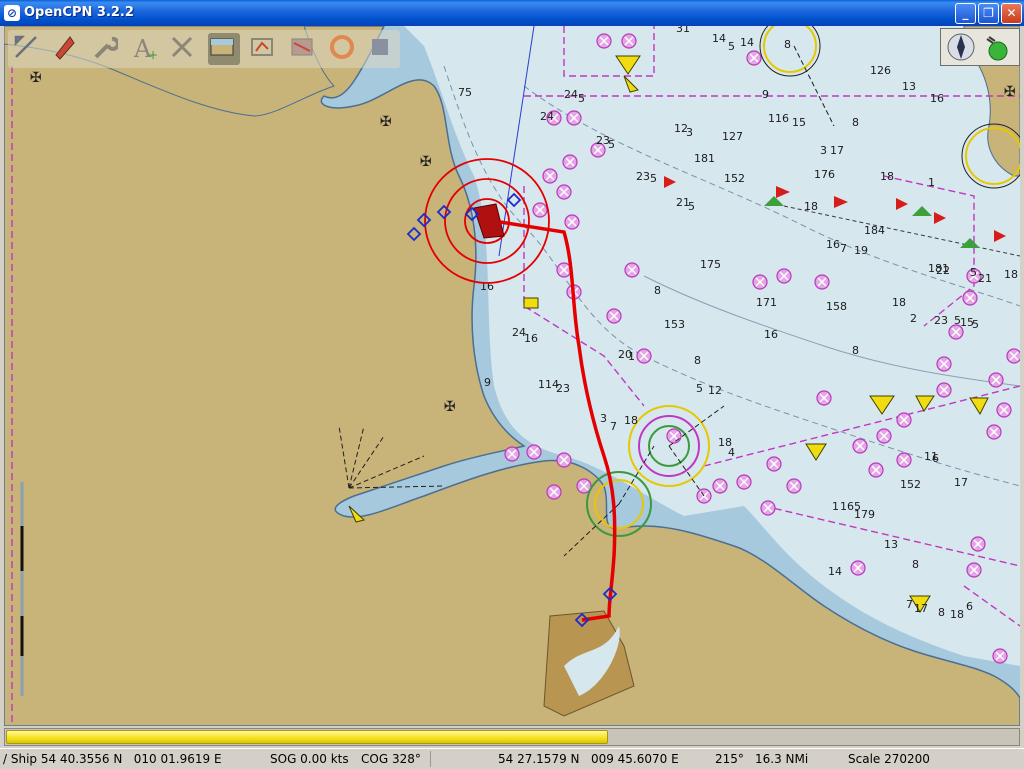 The image size is (1024, 769). What do you see at coordinates (913, 318) in the screenshot?
I see `svg-text: 2` at bounding box center [913, 318].